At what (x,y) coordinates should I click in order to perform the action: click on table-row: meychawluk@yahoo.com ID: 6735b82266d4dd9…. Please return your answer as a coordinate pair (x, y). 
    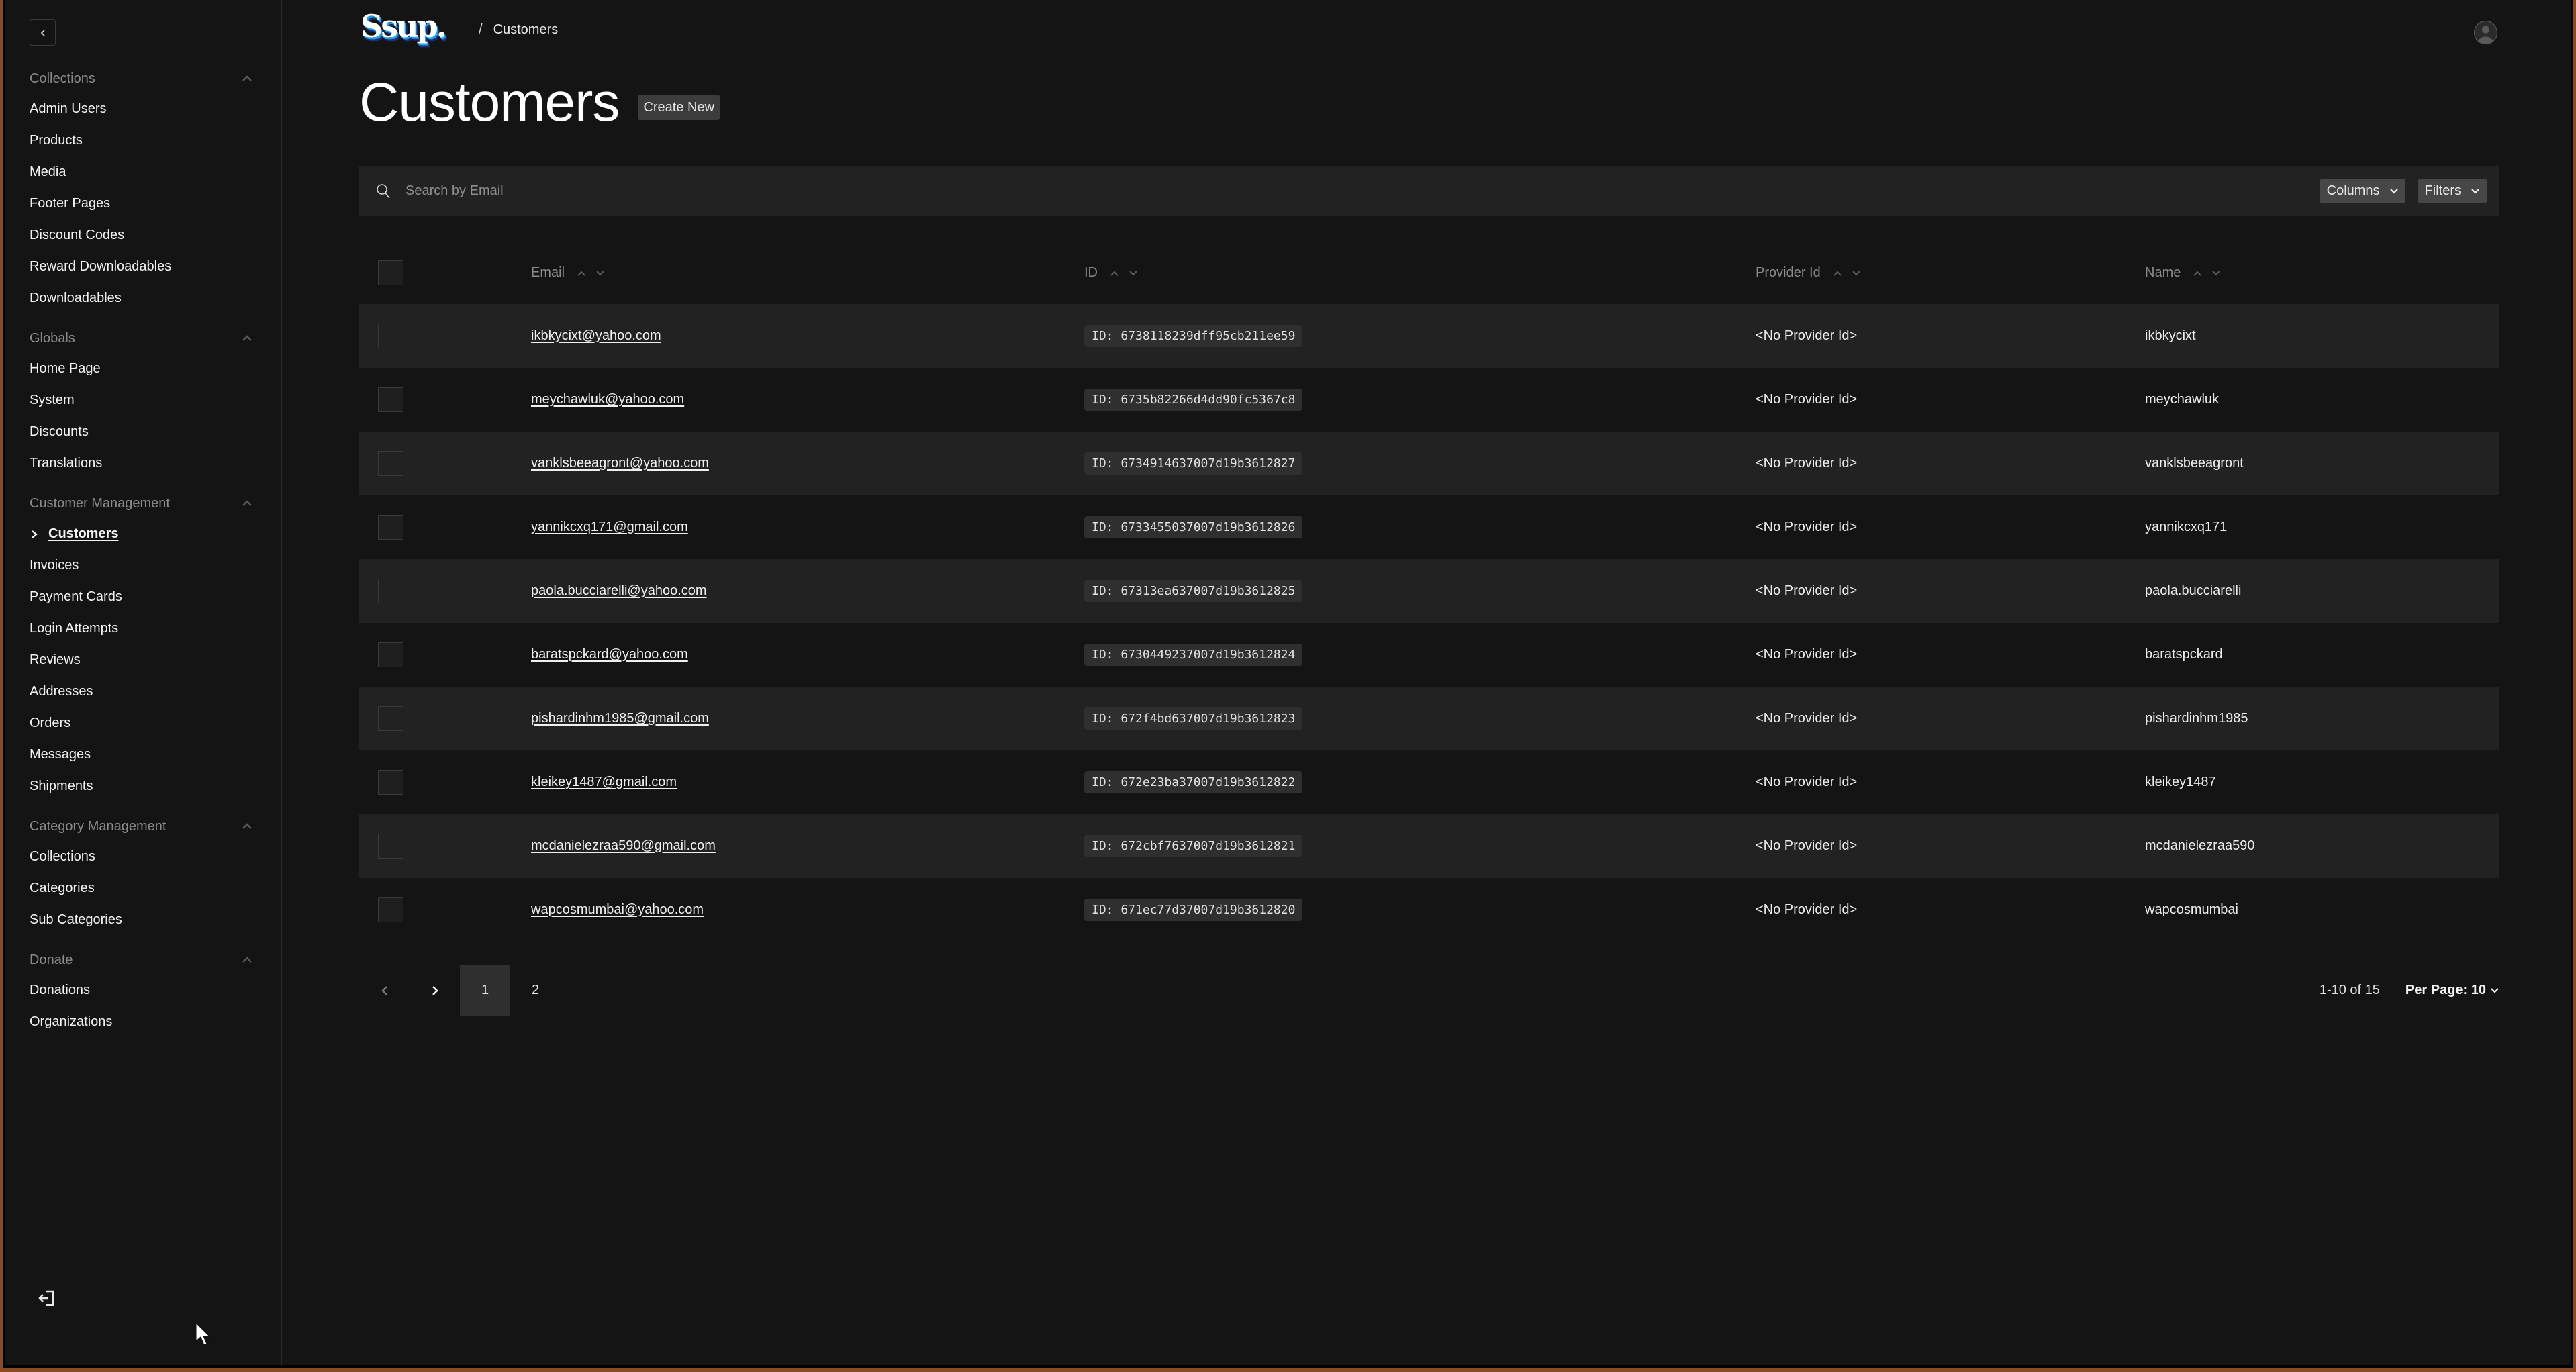
    Looking at the image, I should click on (1429, 400).